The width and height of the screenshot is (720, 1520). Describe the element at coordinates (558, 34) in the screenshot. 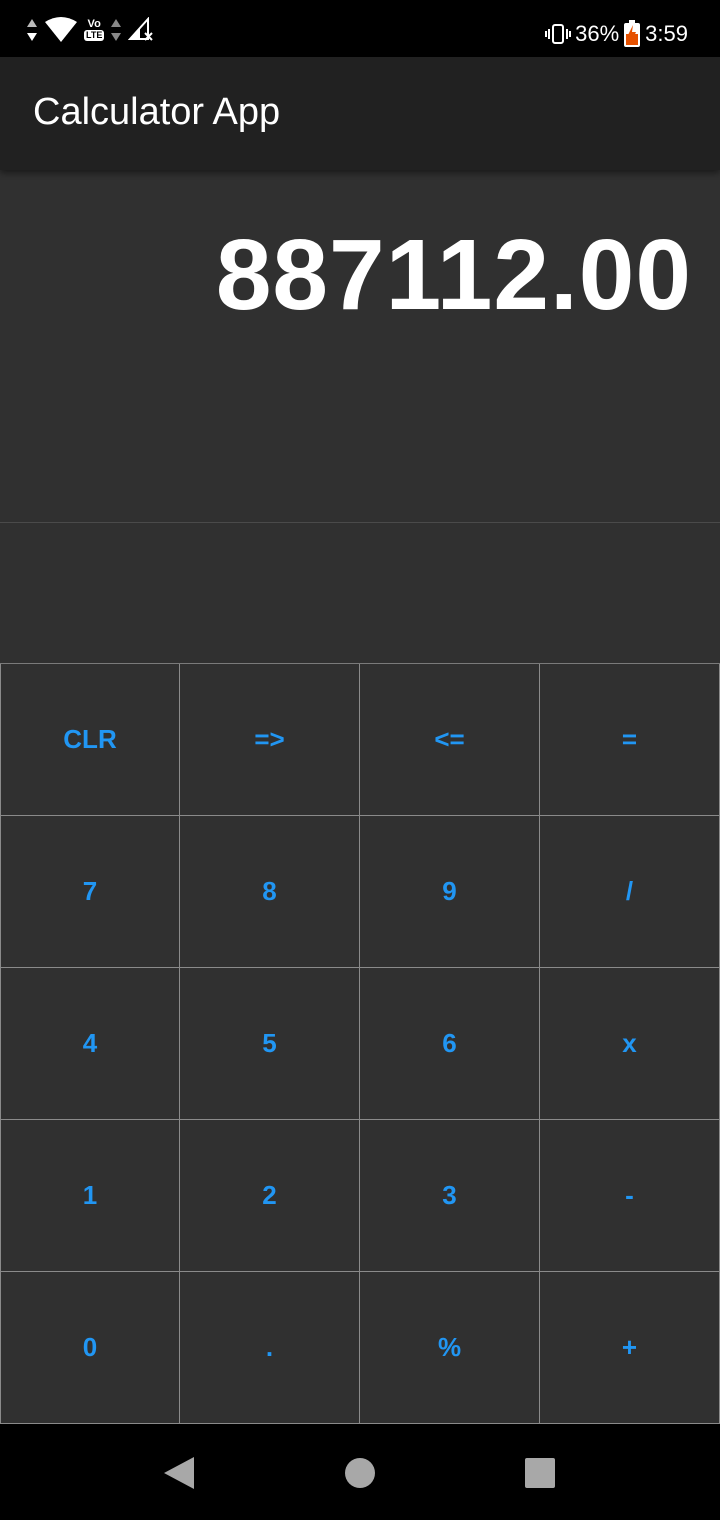

I see `vibrate-icon` at that location.